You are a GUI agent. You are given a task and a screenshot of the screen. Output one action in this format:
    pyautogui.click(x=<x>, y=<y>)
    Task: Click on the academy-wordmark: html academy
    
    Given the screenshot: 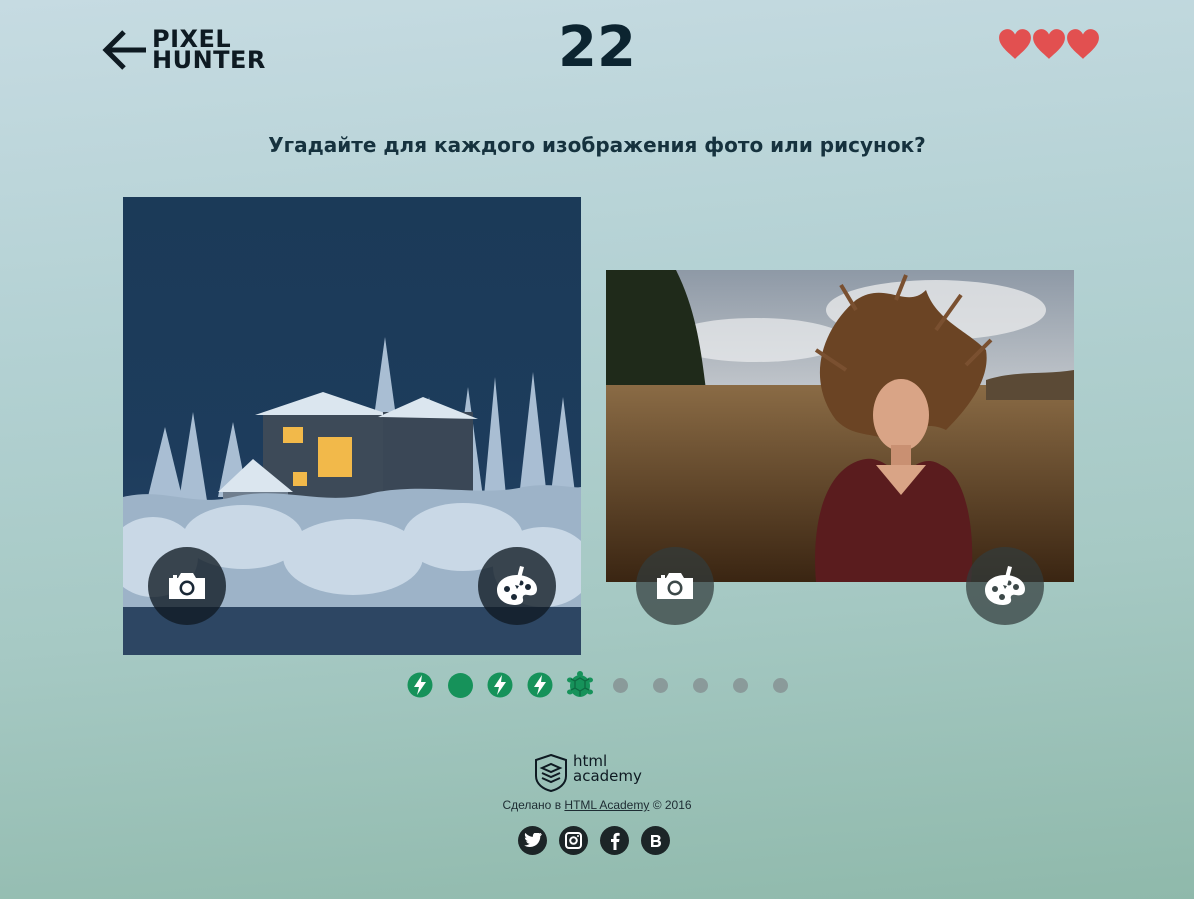 What is the action you would take?
    pyautogui.click(x=607, y=769)
    